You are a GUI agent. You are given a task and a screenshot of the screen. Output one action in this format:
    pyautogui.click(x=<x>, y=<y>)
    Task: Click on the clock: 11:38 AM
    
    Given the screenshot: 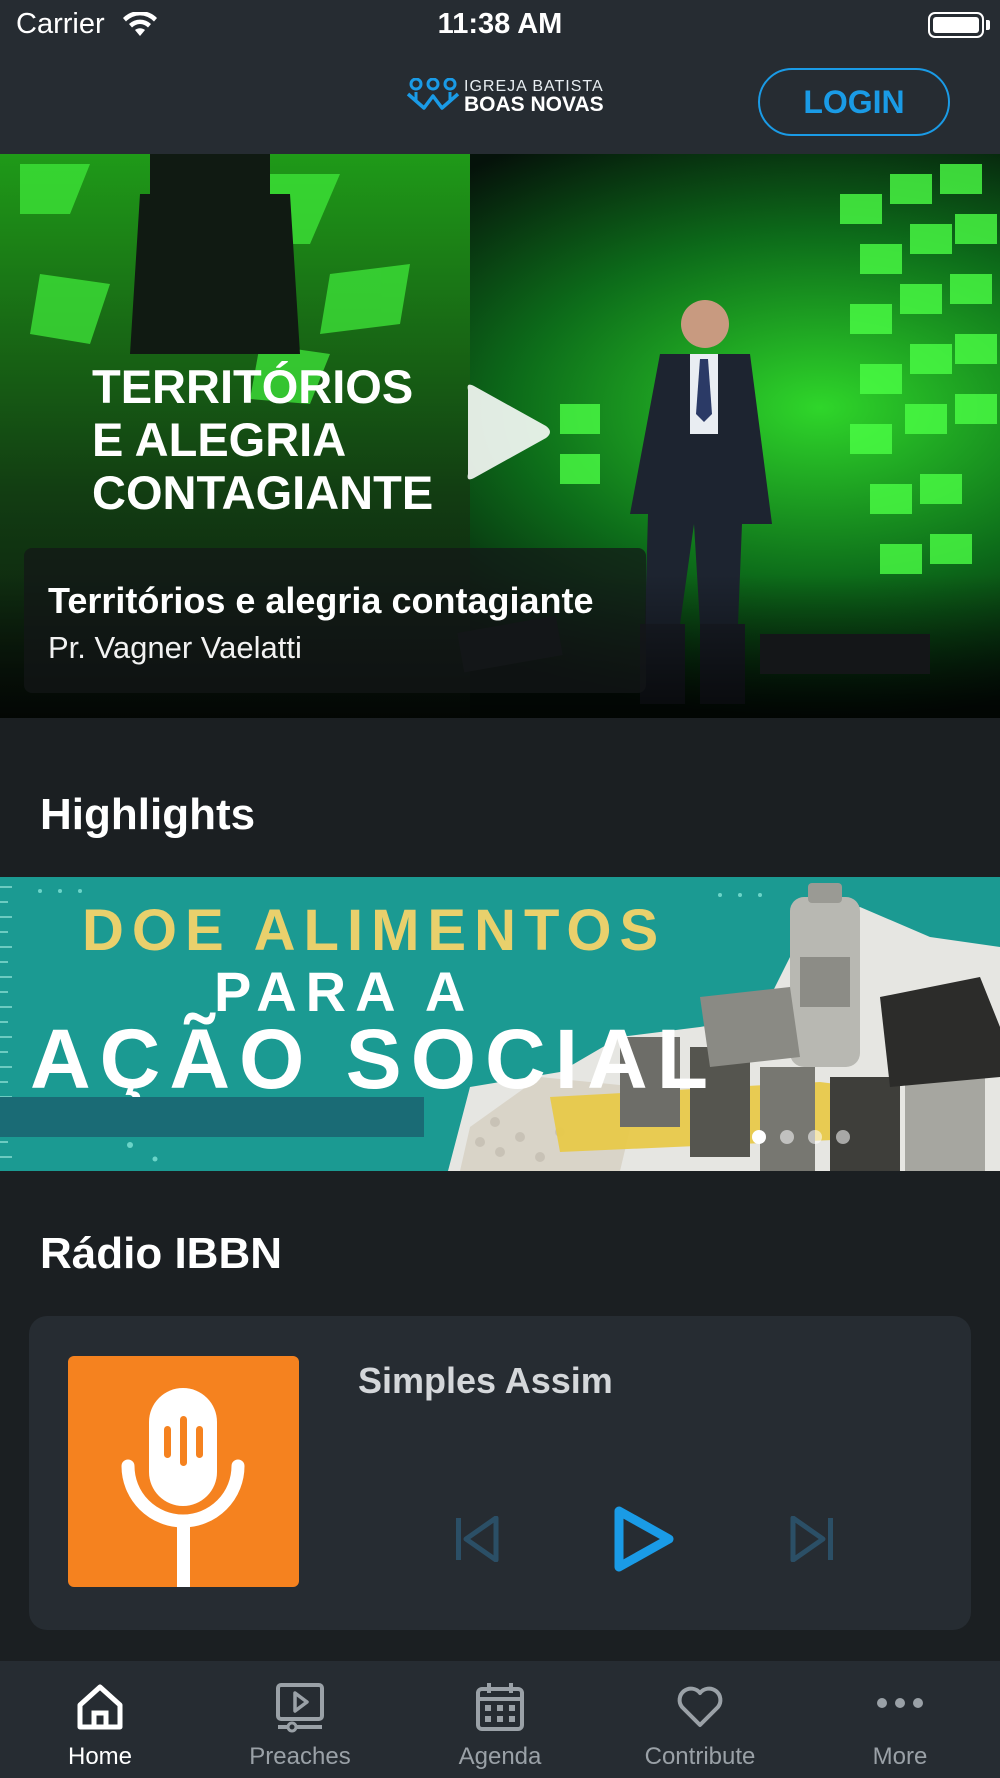 What is the action you would take?
    pyautogui.click(x=500, y=24)
    